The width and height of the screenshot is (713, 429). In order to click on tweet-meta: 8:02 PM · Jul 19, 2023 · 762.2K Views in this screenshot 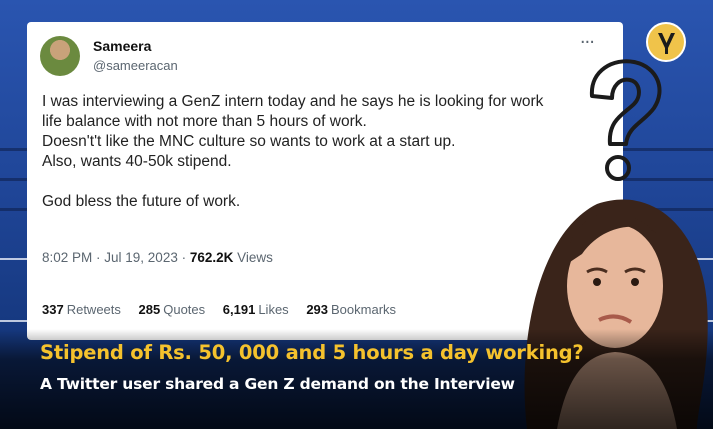, I will do `click(157, 257)`.